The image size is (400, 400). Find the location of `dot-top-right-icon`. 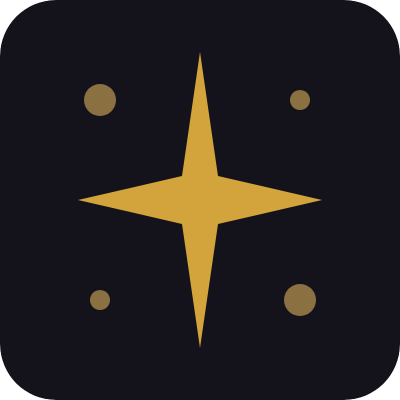

dot-top-right-icon is located at coordinates (300, 100).